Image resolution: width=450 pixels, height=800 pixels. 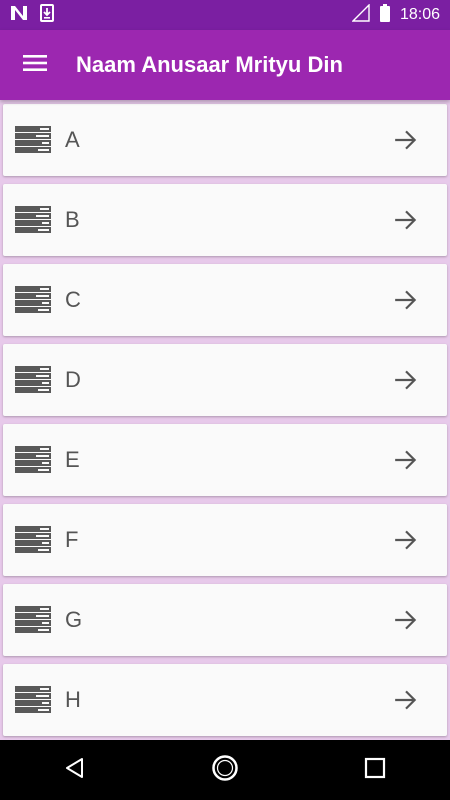 I want to click on status-left, so click(x=32, y=15).